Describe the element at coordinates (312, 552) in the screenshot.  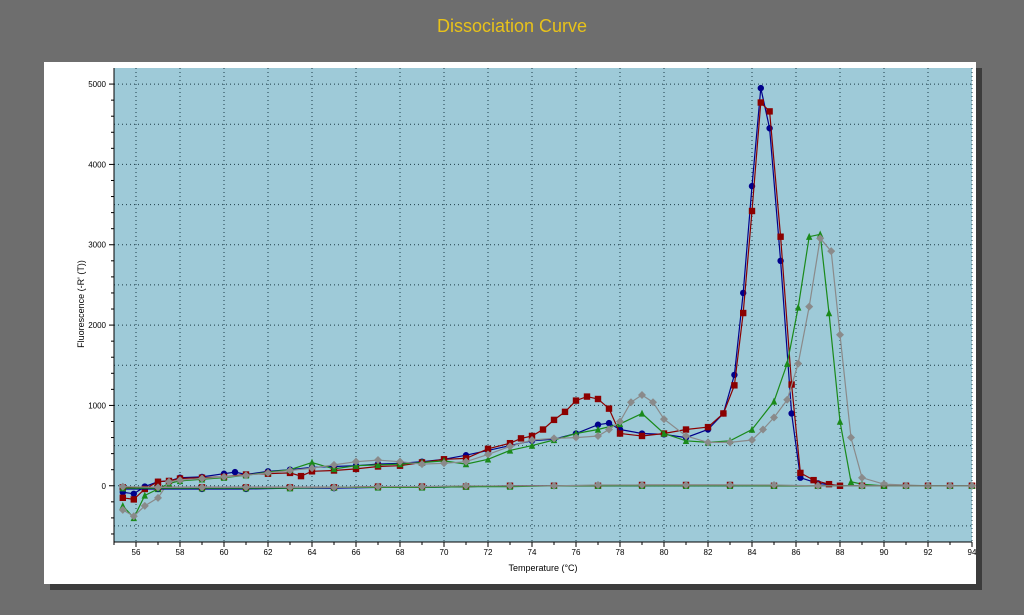
I see `x-tick-label: 64` at that location.